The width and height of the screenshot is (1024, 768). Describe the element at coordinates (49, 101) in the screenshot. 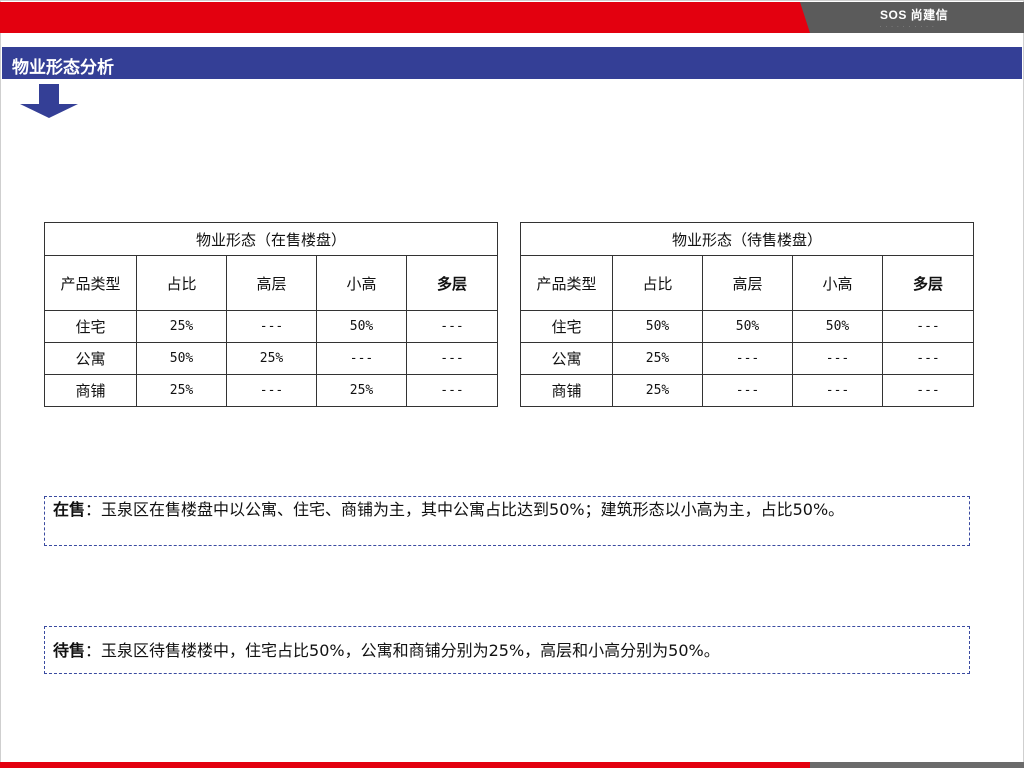

I see `down-arrow-icon` at that location.